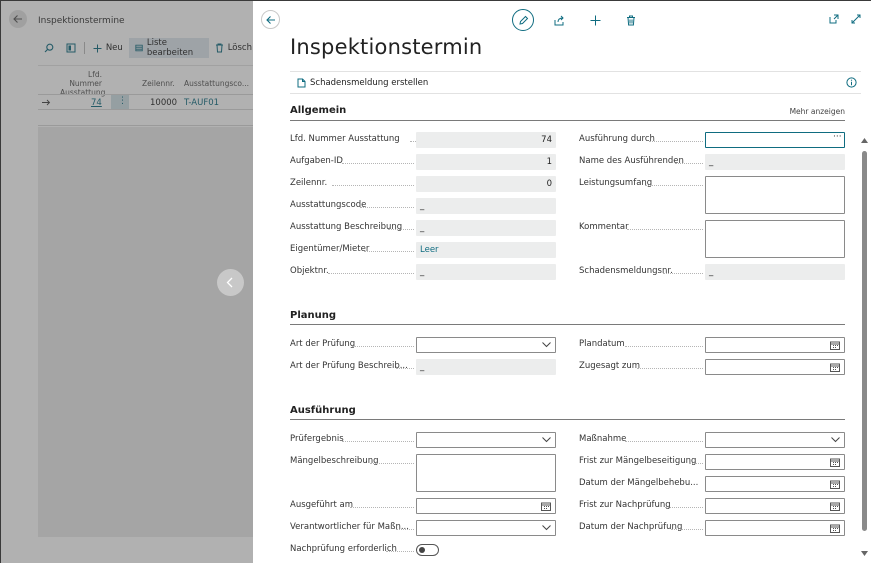 The width and height of the screenshot is (871, 563). Describe the element at coordinates (775, 367) in the screenshot. I see `zugesagt-zum-input` at that location.